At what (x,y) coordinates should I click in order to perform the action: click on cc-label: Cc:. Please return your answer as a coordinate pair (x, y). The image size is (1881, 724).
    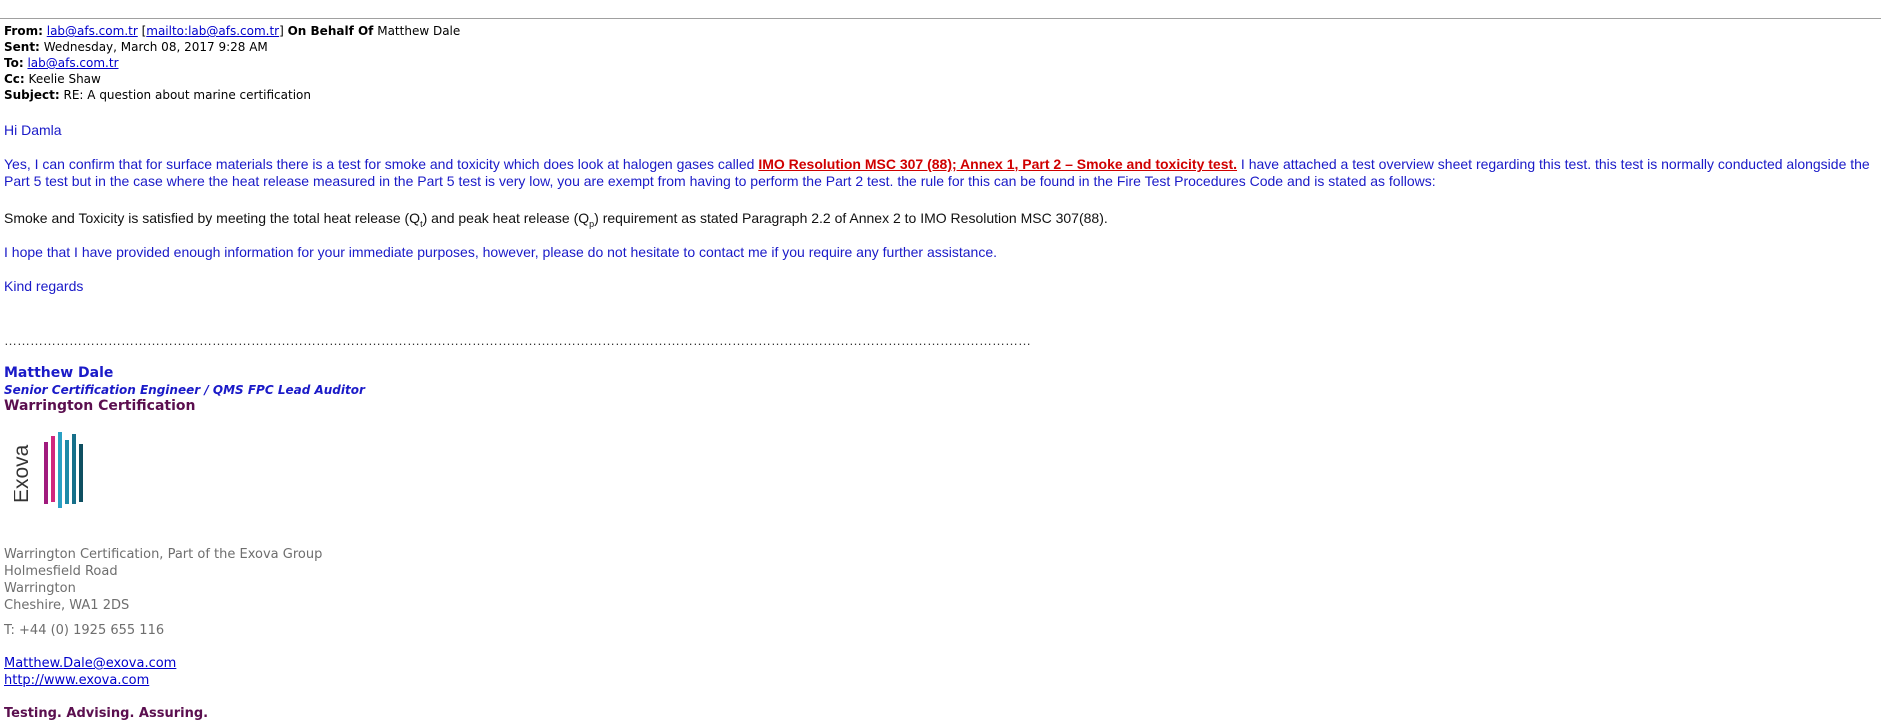
    Looking at the image, I should click on (14, 79).